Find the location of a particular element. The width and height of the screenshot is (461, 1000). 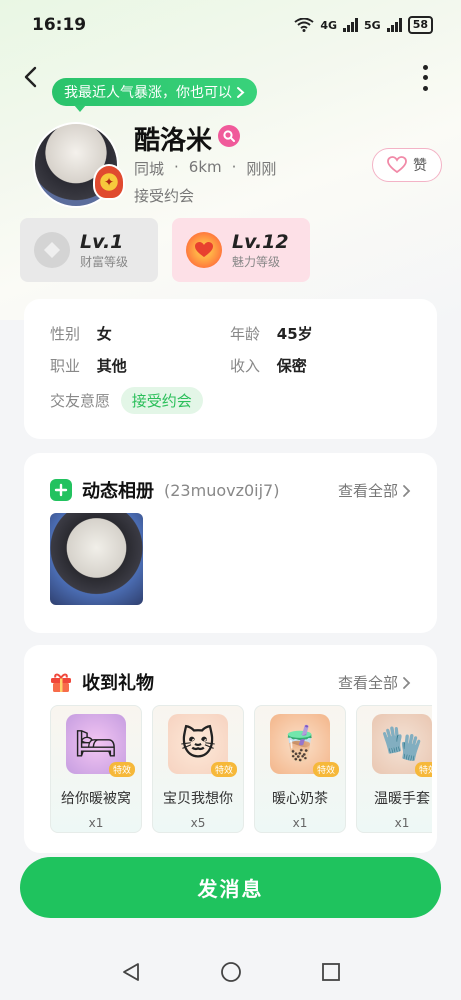

send-message-button: 发消息 is located at coordinates (230, 887).